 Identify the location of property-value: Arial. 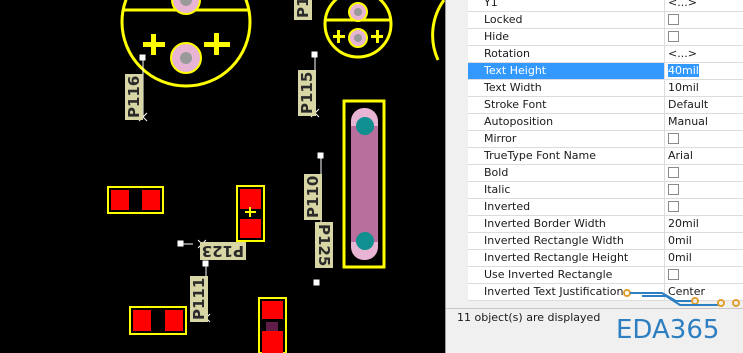
(704, 156).